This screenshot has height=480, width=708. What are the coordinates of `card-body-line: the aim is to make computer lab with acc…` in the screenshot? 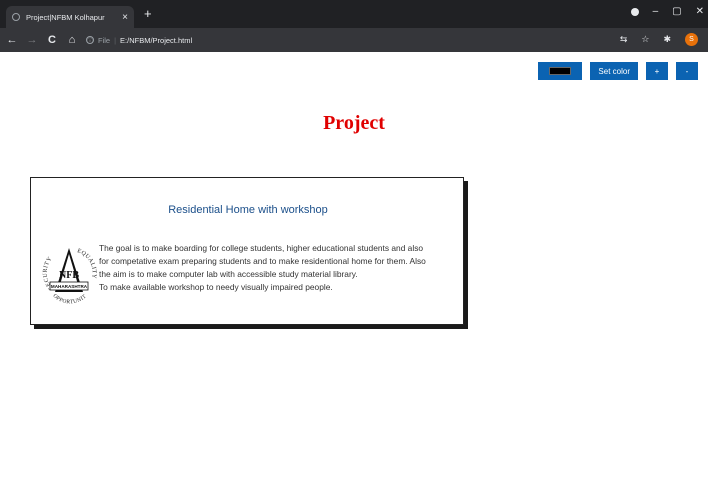 It's located at (228, 274).